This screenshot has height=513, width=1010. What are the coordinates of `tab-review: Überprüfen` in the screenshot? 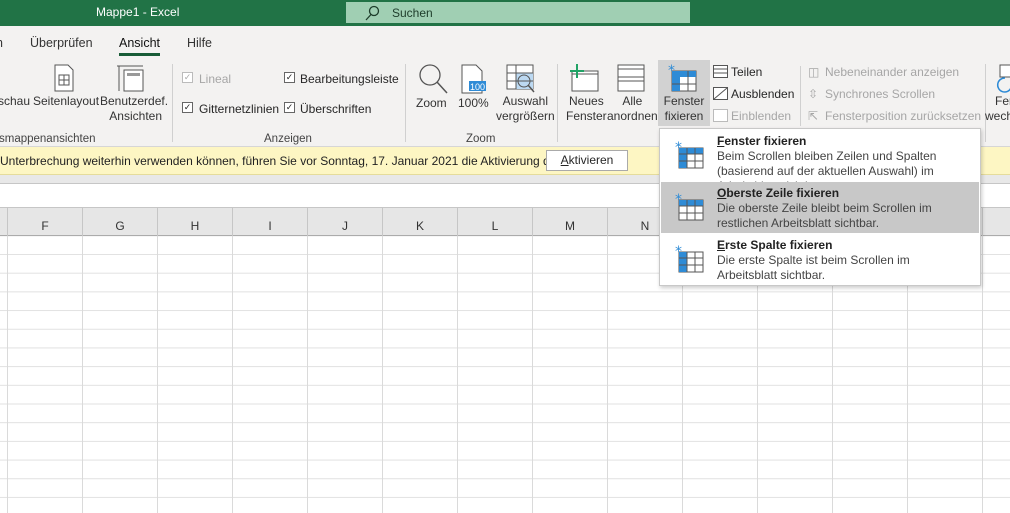 It's located at (61, 43).